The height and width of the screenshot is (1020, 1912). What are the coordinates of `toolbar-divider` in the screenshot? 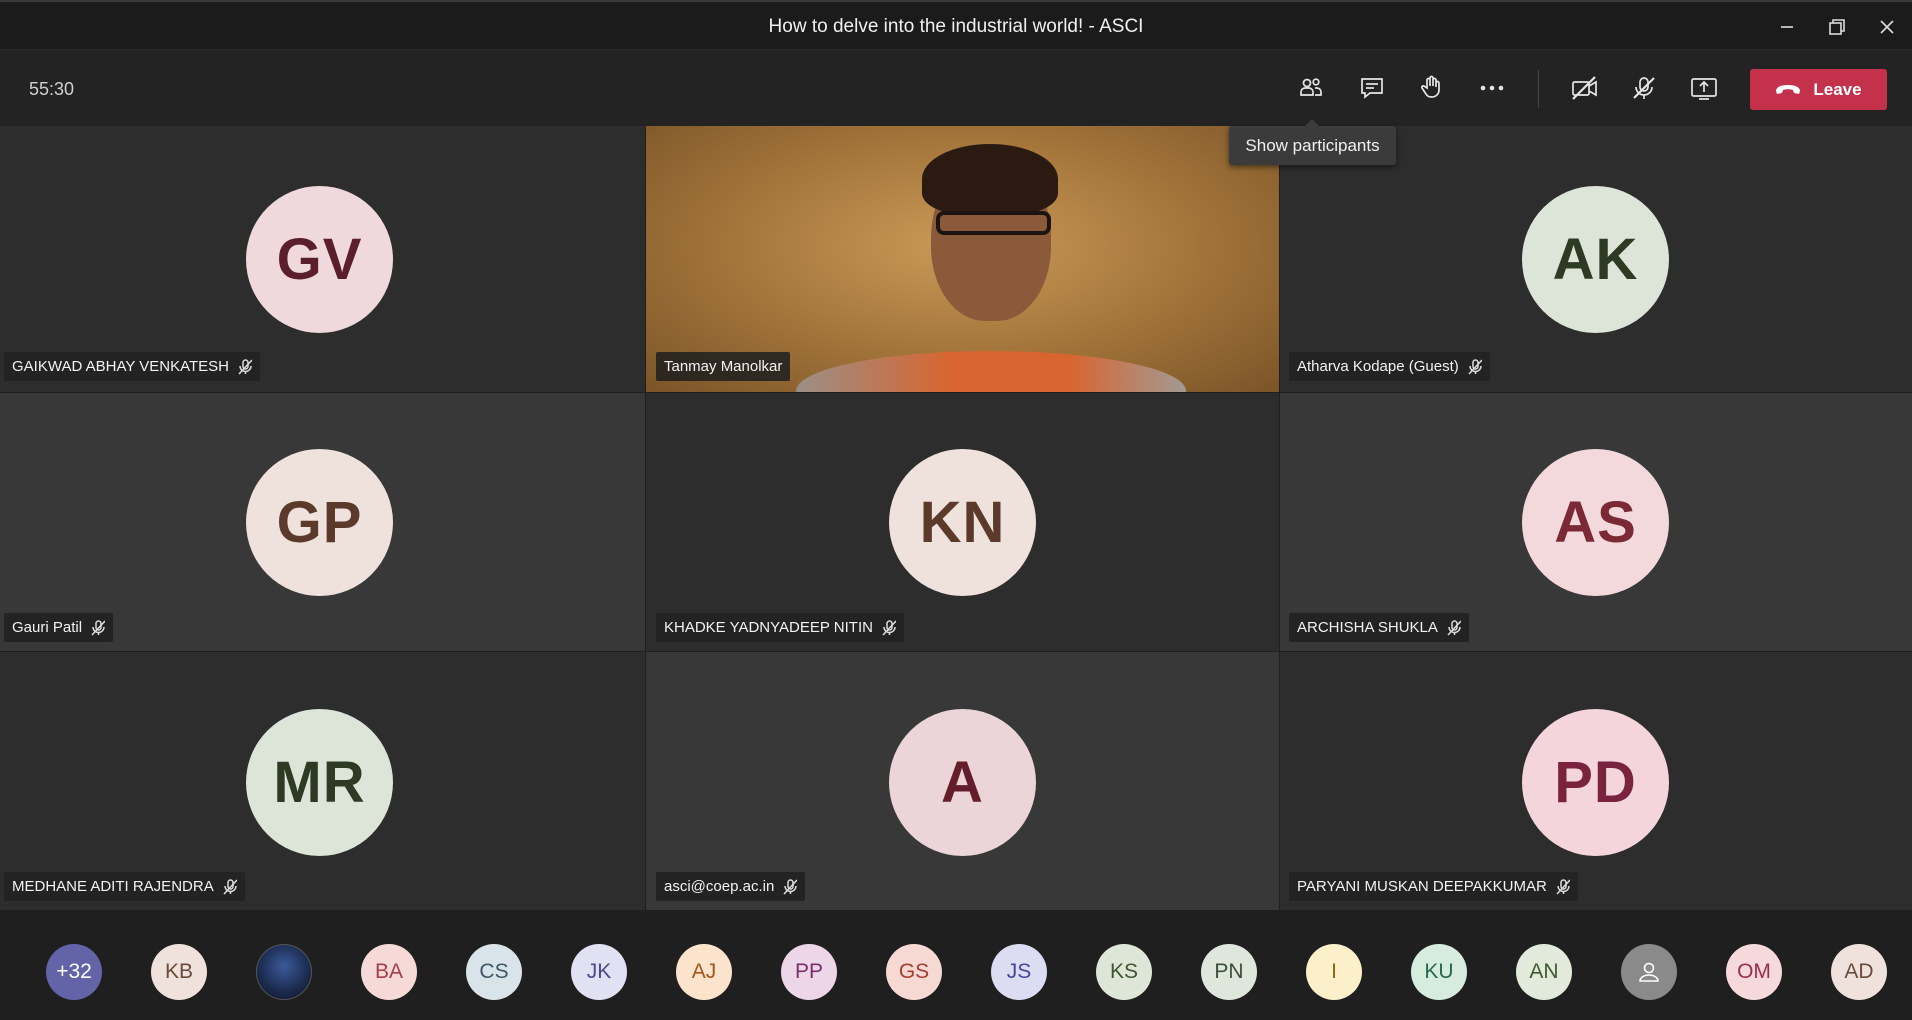 It's located at (1538, 89).